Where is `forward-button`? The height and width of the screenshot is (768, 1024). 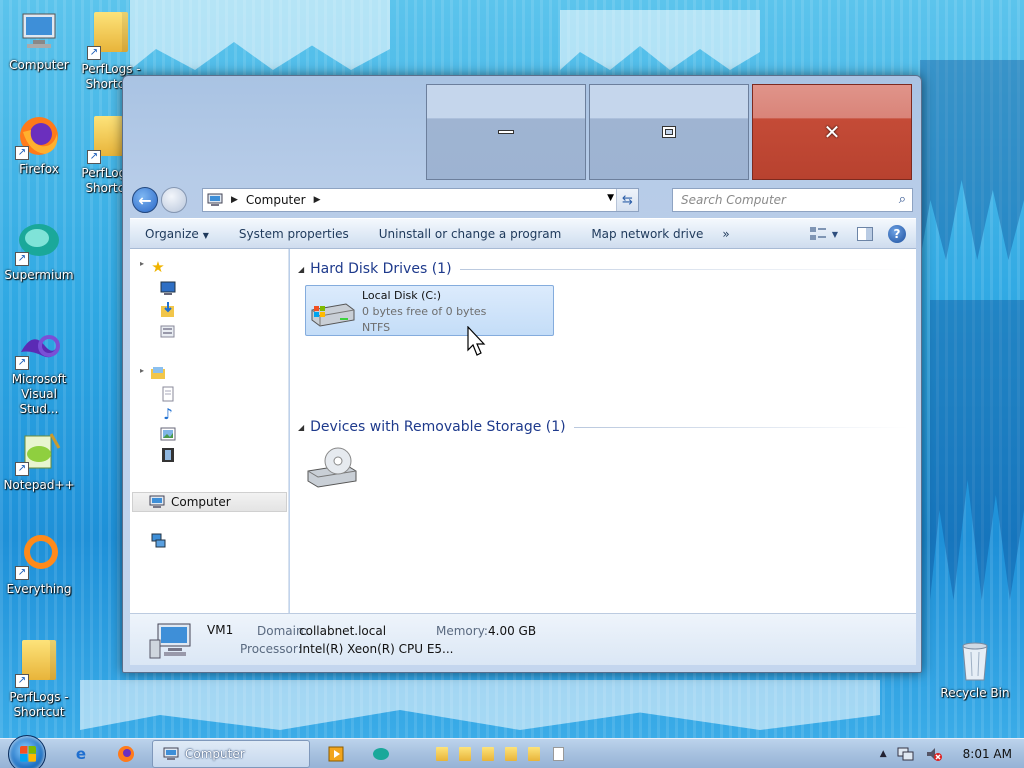
forward-button is located at coordinates (174, 200).